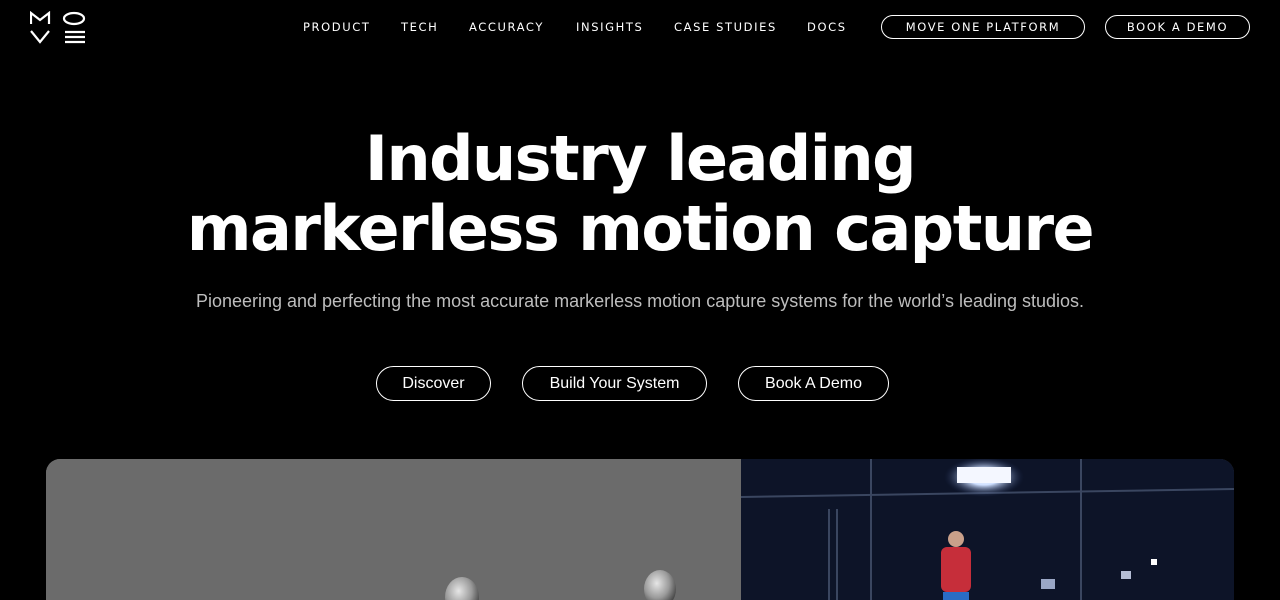 This screenshot has width=1280, height=600. Describe the element at coordinates (813, 383) in the screenshot. I see `book-a-demo-button: Book A Demo` at that location.